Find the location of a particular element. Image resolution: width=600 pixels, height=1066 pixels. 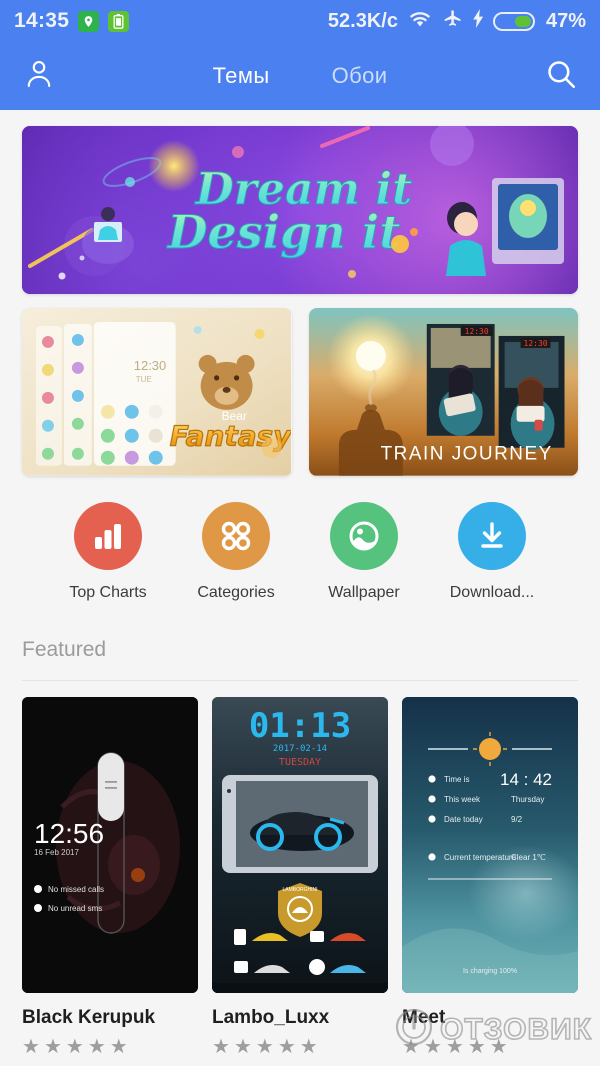

tab-themes: Темы is located at coordinates (241, 76).